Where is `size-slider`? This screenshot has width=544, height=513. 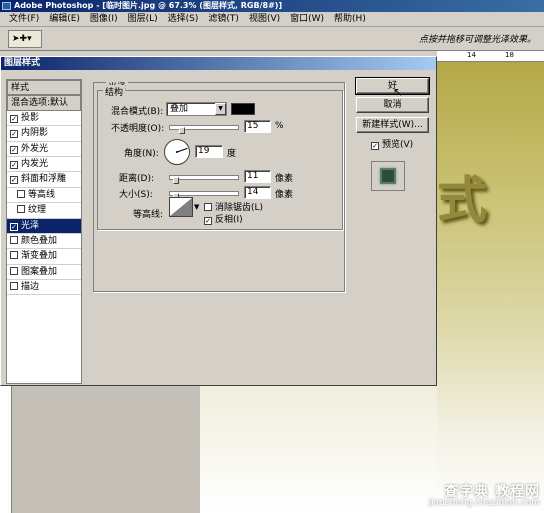
size-slider is located at coordinates (204, 195).